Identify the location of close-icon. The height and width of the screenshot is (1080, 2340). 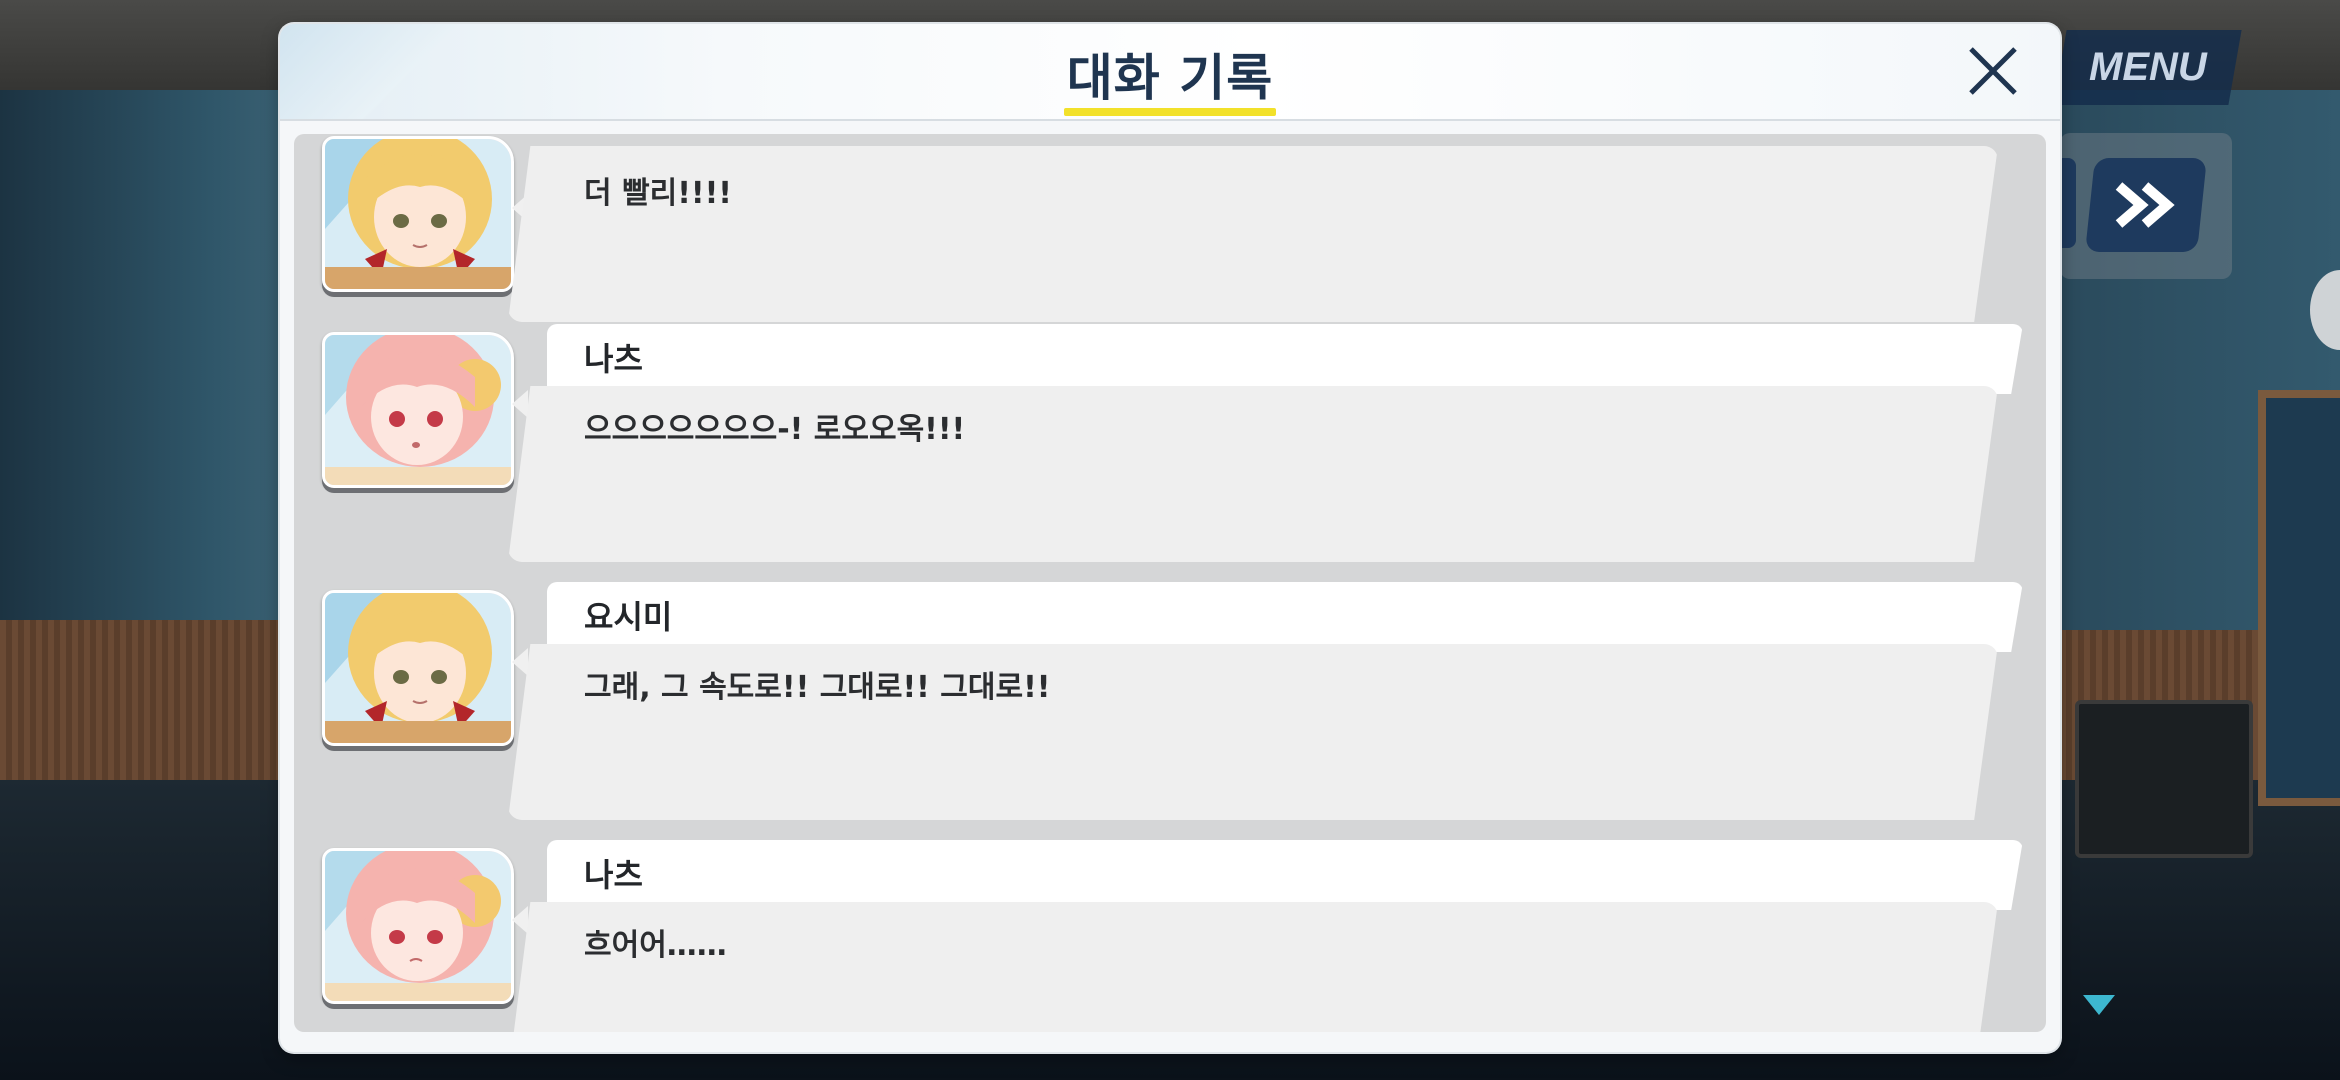
(1993, 71).